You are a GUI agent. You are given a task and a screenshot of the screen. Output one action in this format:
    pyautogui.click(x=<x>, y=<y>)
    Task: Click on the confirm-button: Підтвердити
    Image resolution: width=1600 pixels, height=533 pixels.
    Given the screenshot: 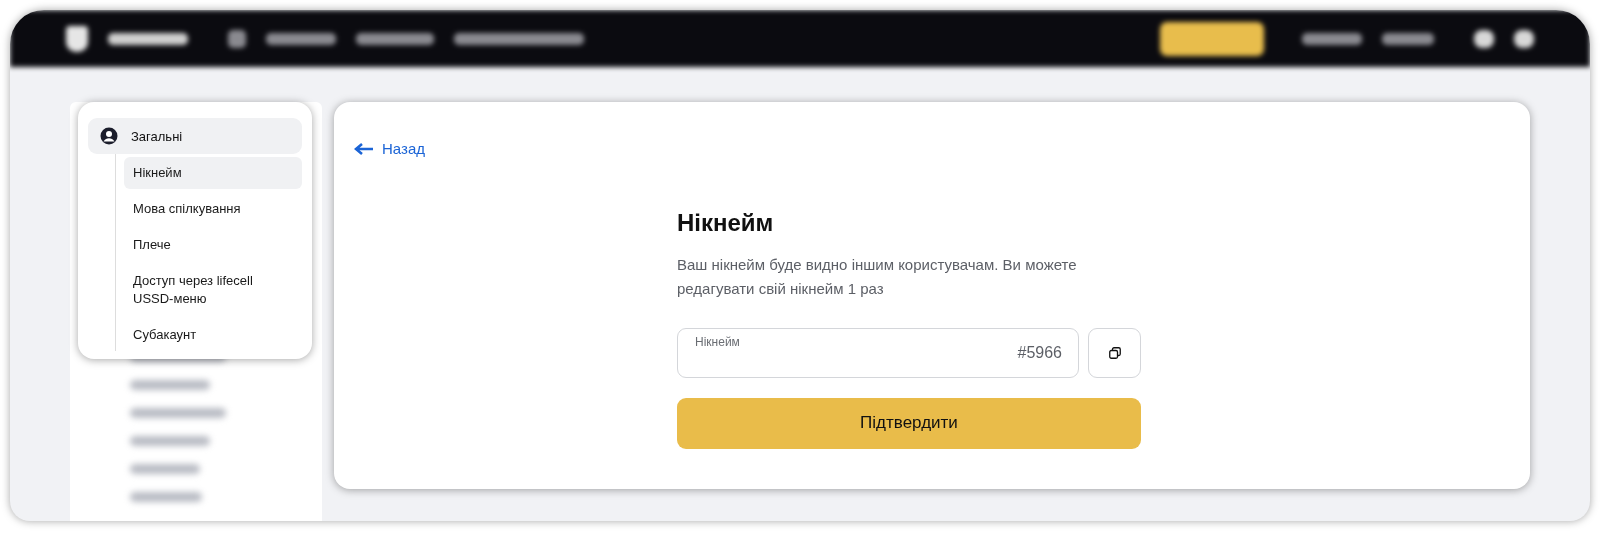 What is the action you would take?
    pyautogui.click(x=909, y=423)
    